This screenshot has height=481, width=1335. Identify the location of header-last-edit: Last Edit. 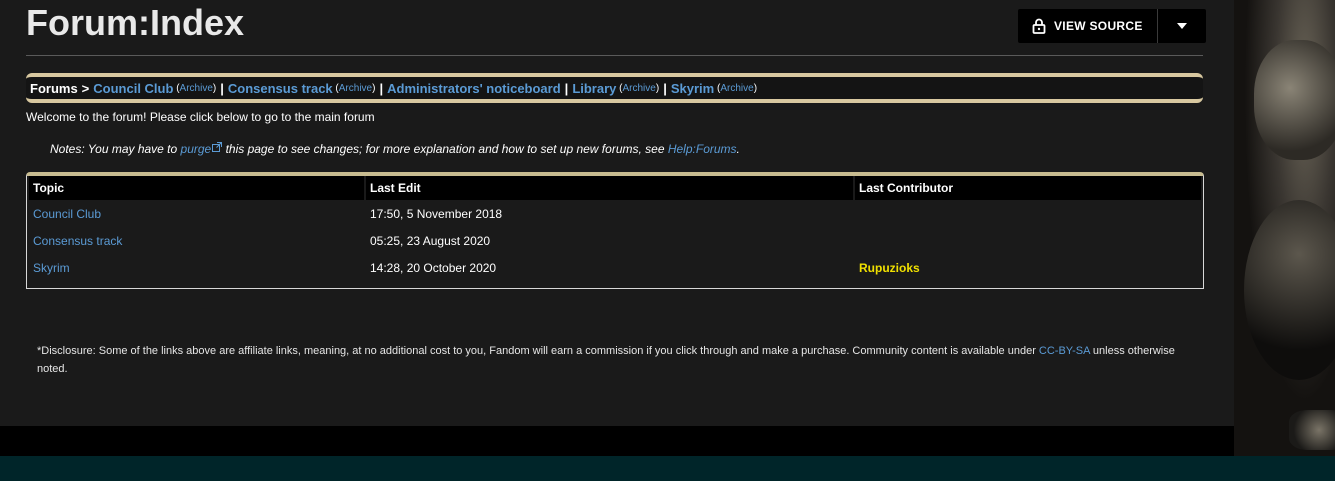
(609, 188).